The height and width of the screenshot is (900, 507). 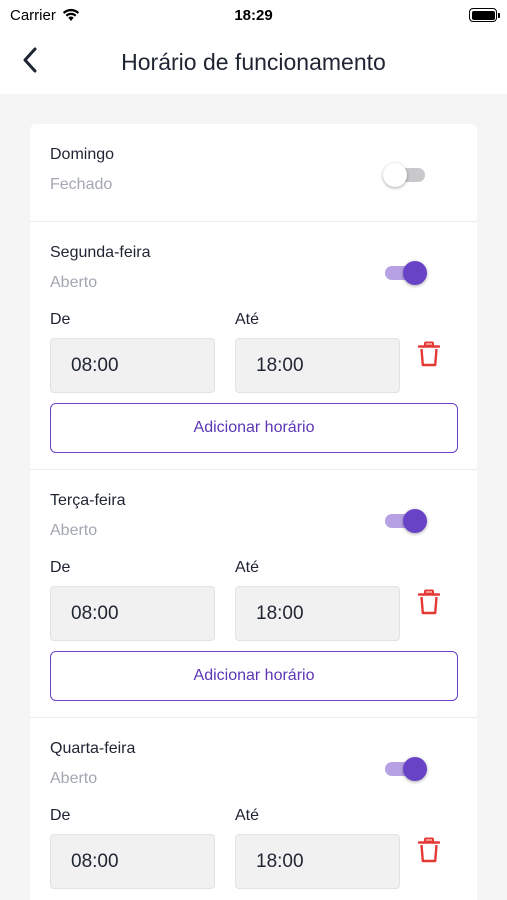 I want to click on wifi-icon, so click(x=70, y=14).